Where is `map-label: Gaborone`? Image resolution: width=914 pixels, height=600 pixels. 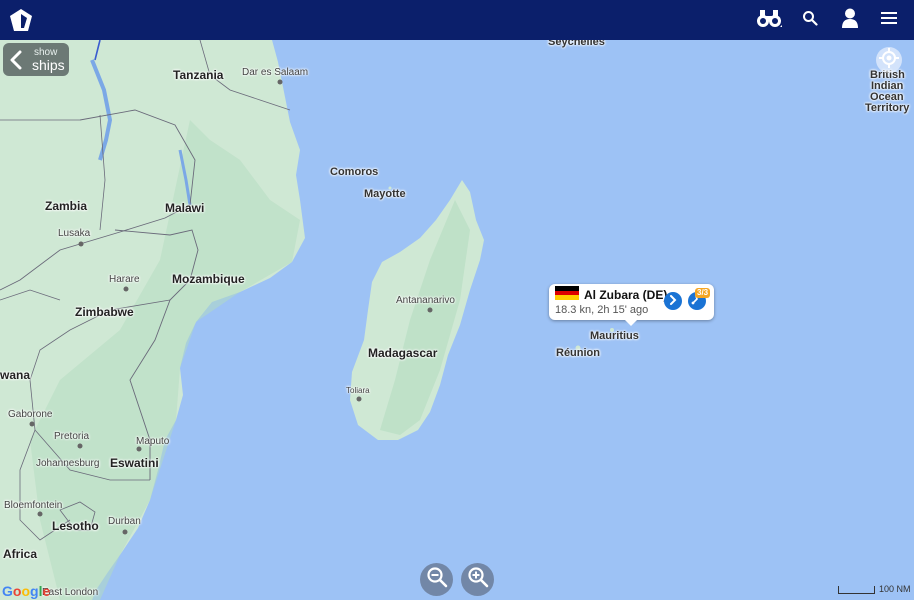
map-label: Gaborone is located at coordinates (30, 414).